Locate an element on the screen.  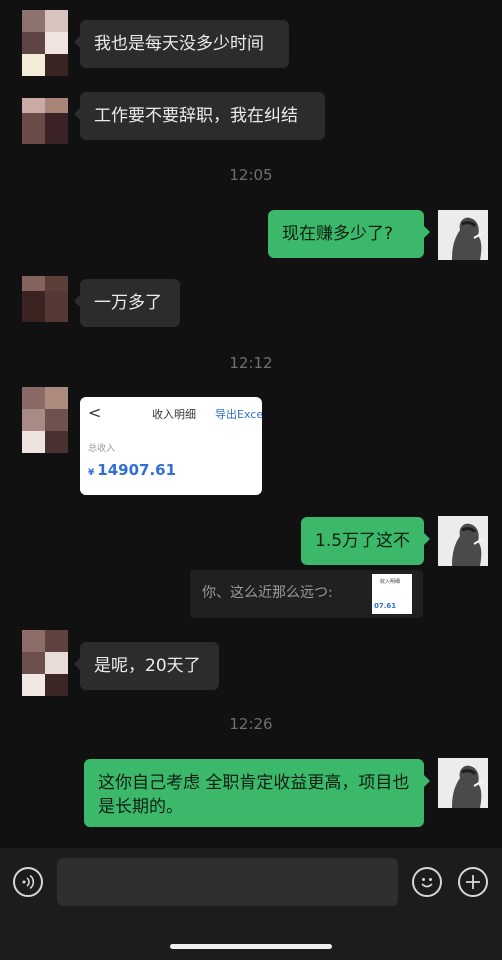
thumb-title: 收入明细 is located at coordinates (390, 582).